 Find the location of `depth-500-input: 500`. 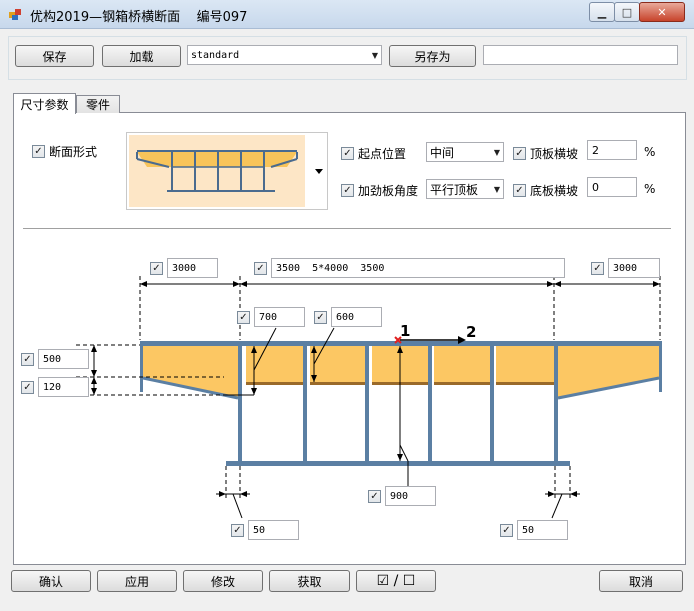

depth-500-input: 500 is located at coordinates (63, 359).